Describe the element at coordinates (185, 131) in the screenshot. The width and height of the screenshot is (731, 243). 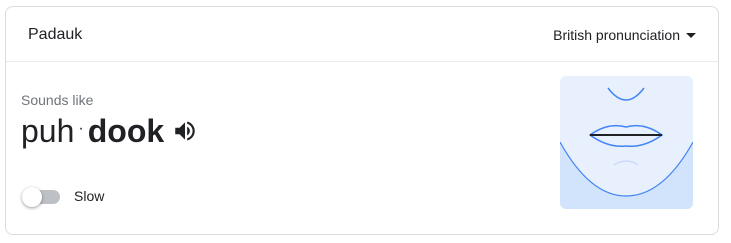
I see `speaker-icon` at that location.